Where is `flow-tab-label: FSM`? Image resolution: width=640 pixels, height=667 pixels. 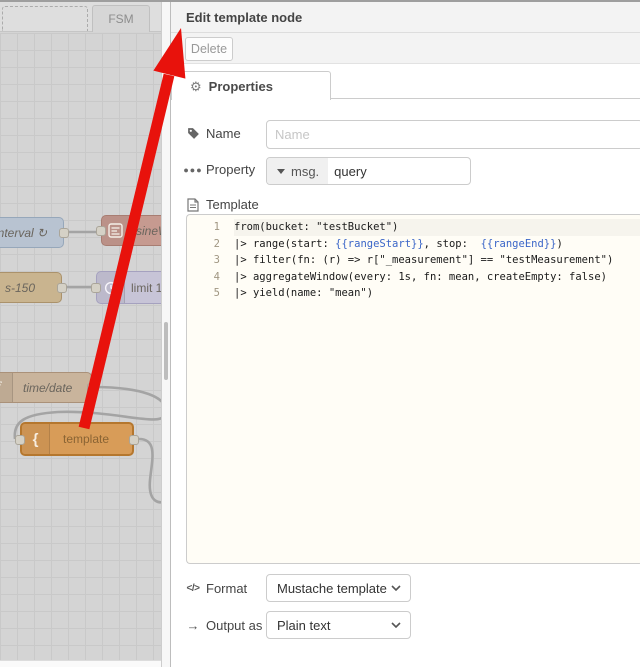
flow-tab-label: FSM is located at coordinates (121, 19).